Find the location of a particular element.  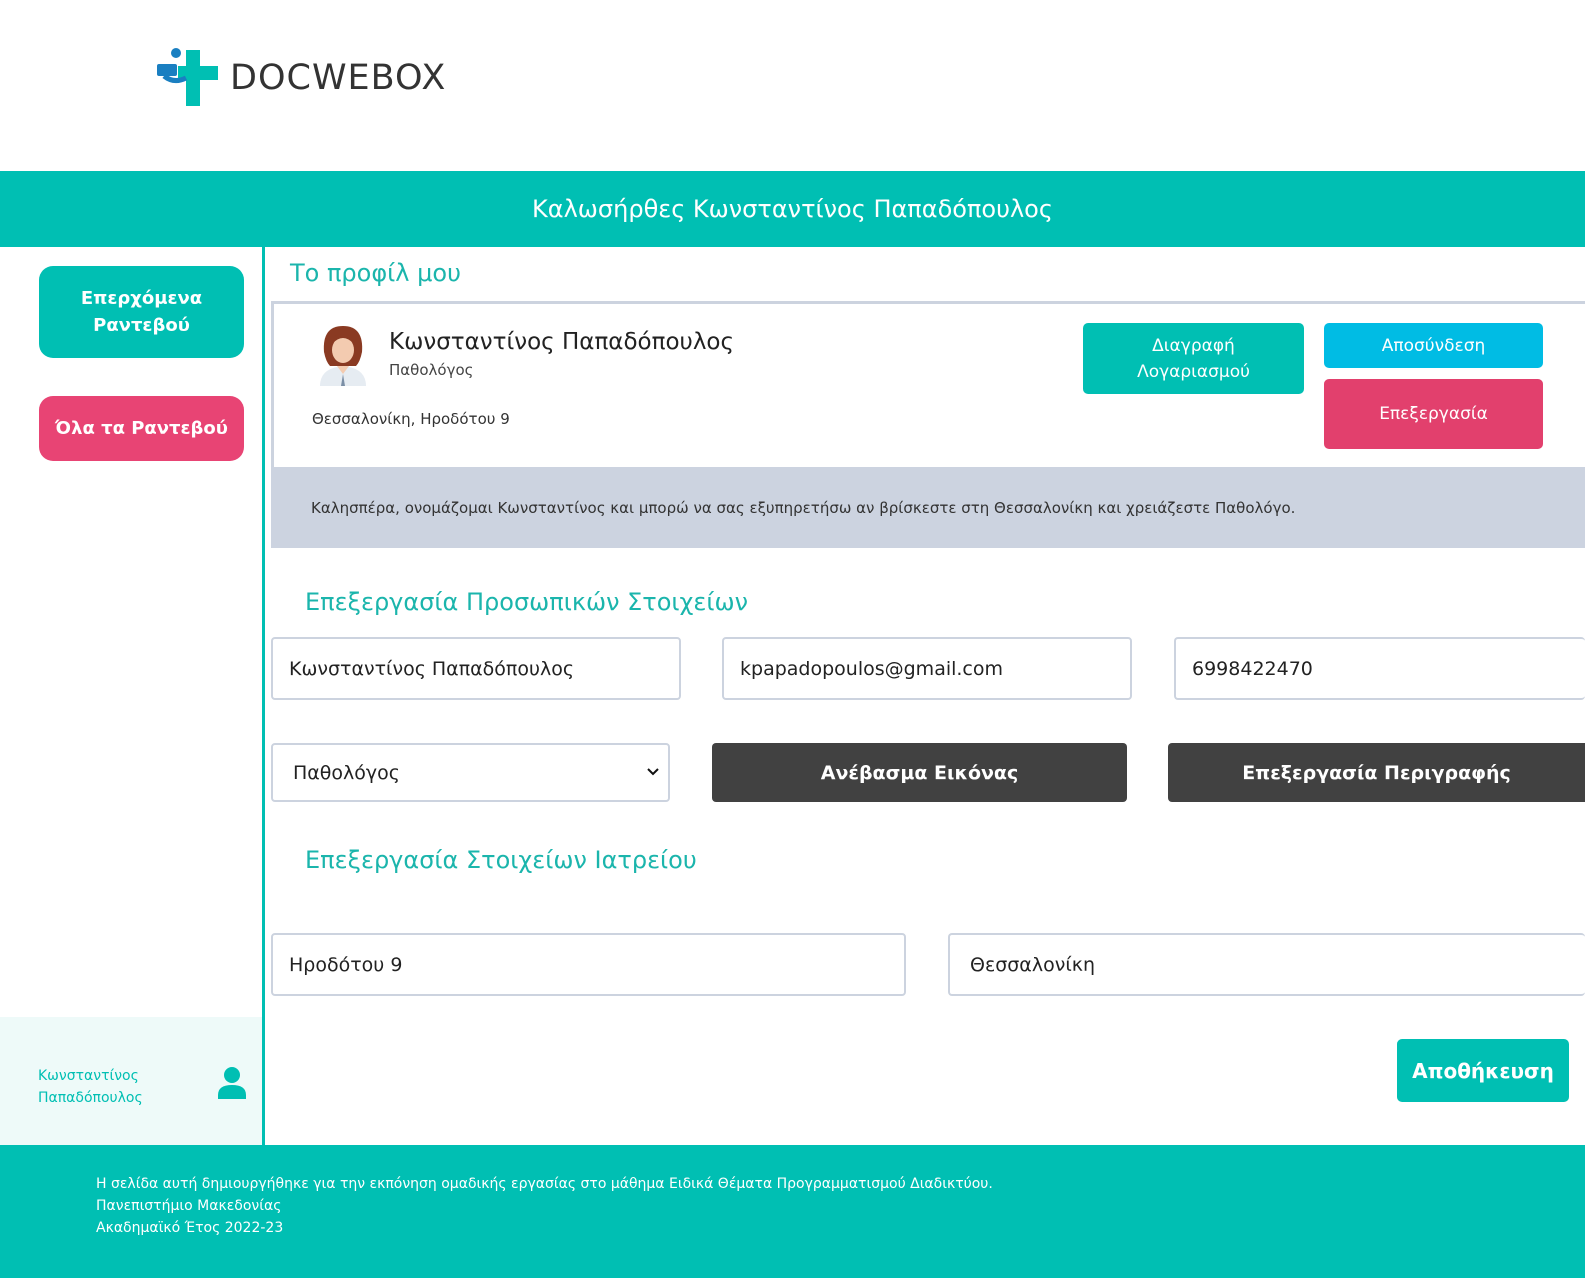

logout-button: Αποσύνδεση is located at coordinates (1433, 345).